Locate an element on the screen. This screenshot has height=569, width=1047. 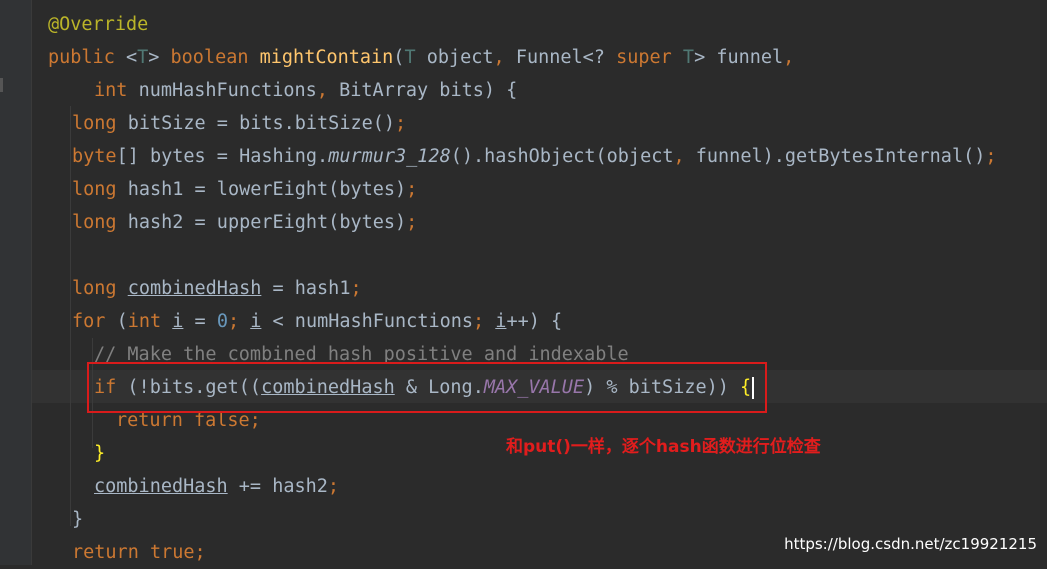
brace: } is located at coordinates (78, 519).